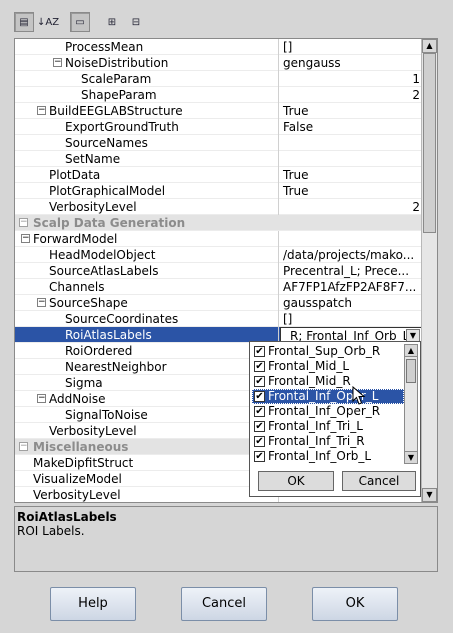 The image size is (453, 633). I want to click on roi-label-option: ✔ Frontal_Sup_Orb_R, so click(328, 351).